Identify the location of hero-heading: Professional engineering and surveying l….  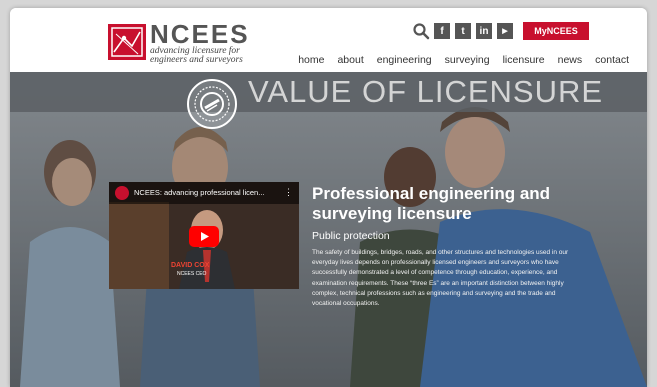
(431, 203).